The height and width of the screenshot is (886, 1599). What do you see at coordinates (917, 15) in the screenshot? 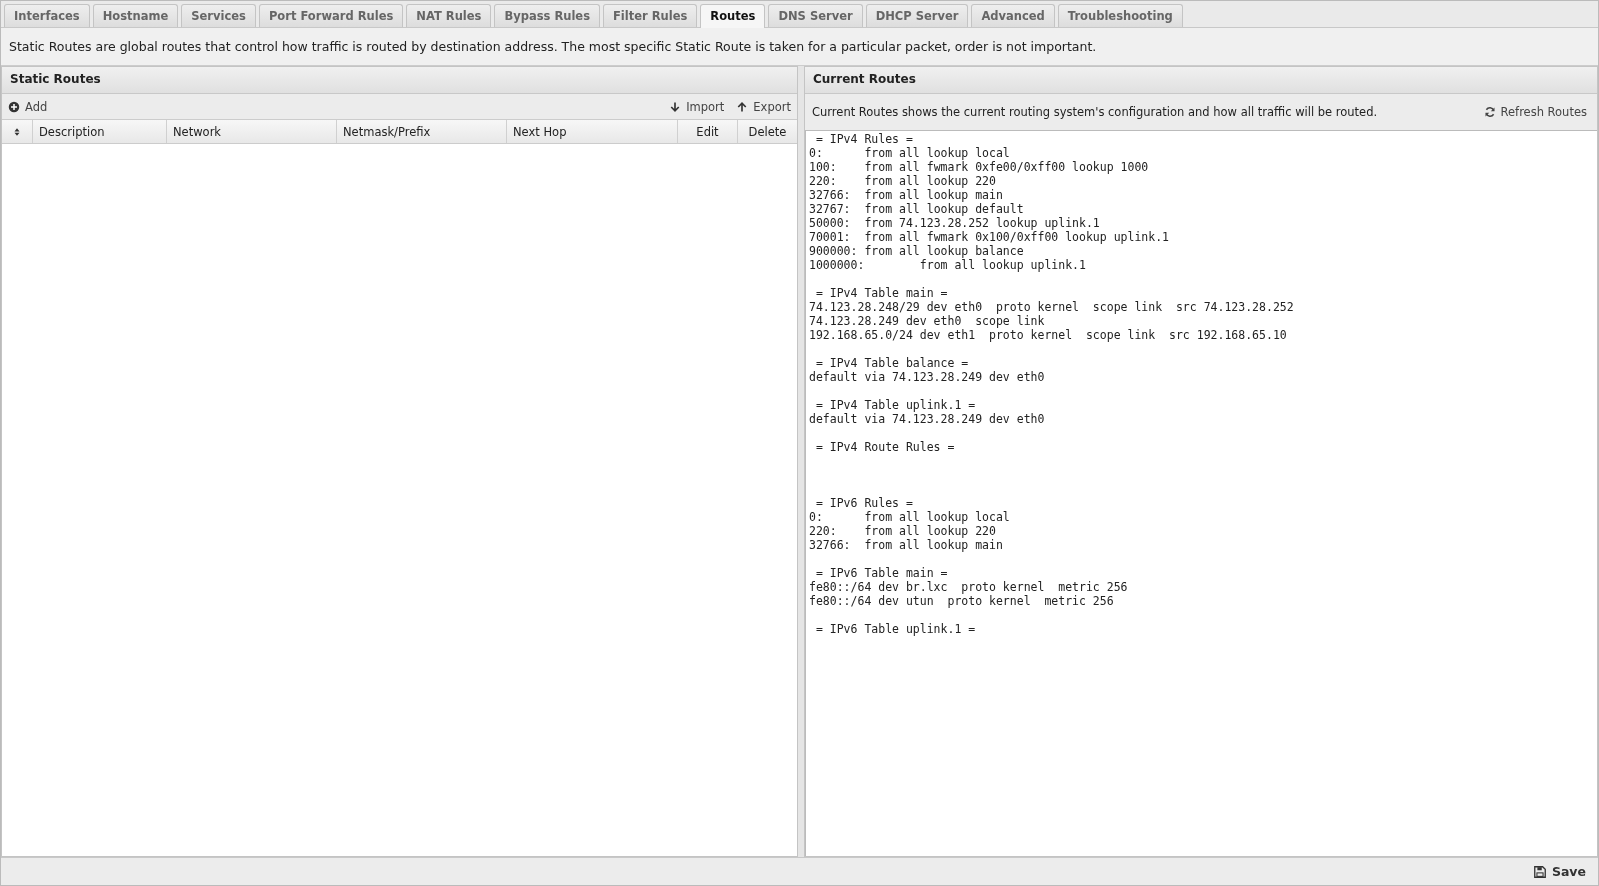
I see `tab: DHCP Server` at bounding box center [917, 15].